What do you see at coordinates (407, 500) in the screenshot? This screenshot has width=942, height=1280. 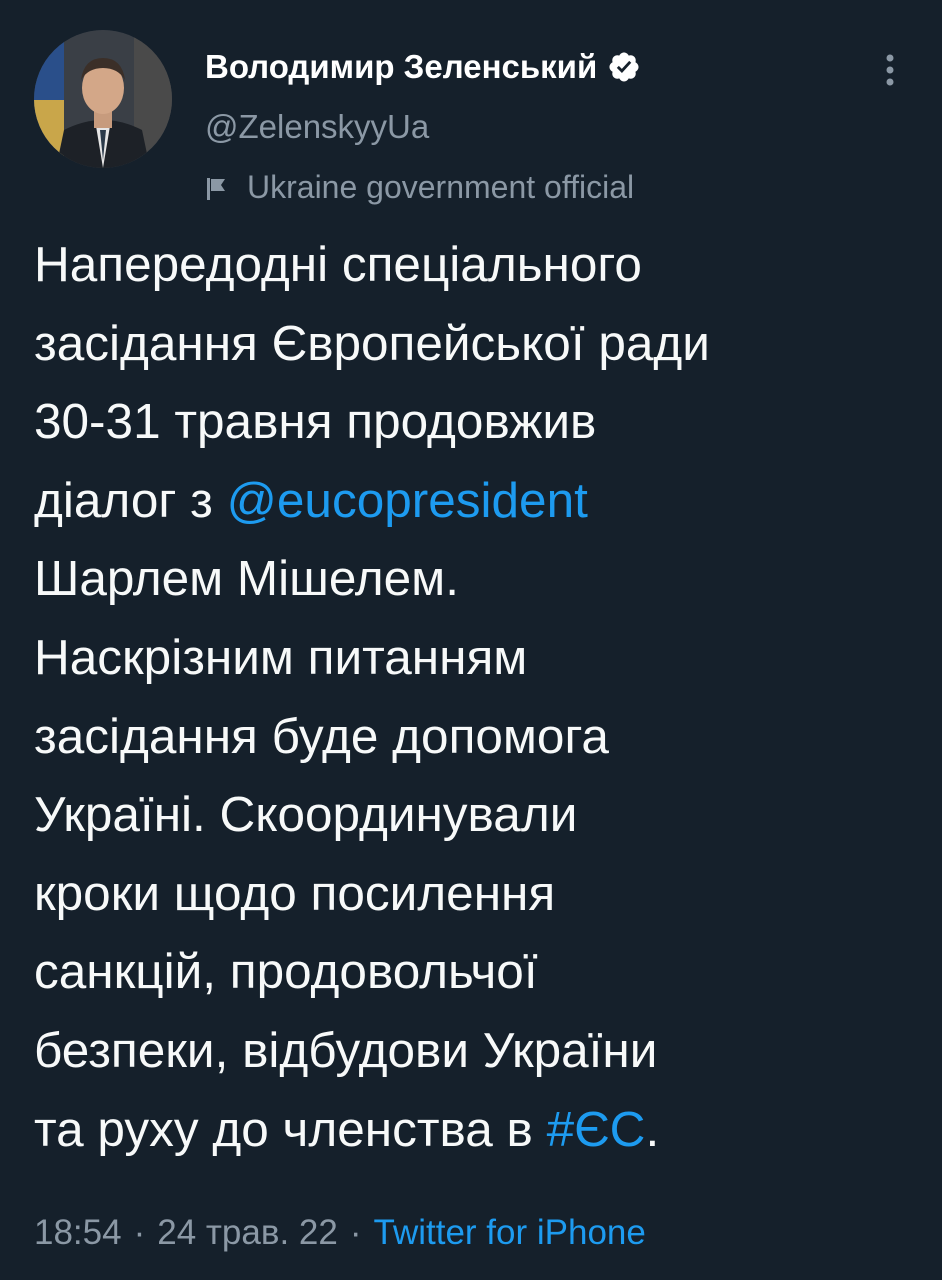 I see `mention-link: @eucopresident` at bounding box center [407, 500].